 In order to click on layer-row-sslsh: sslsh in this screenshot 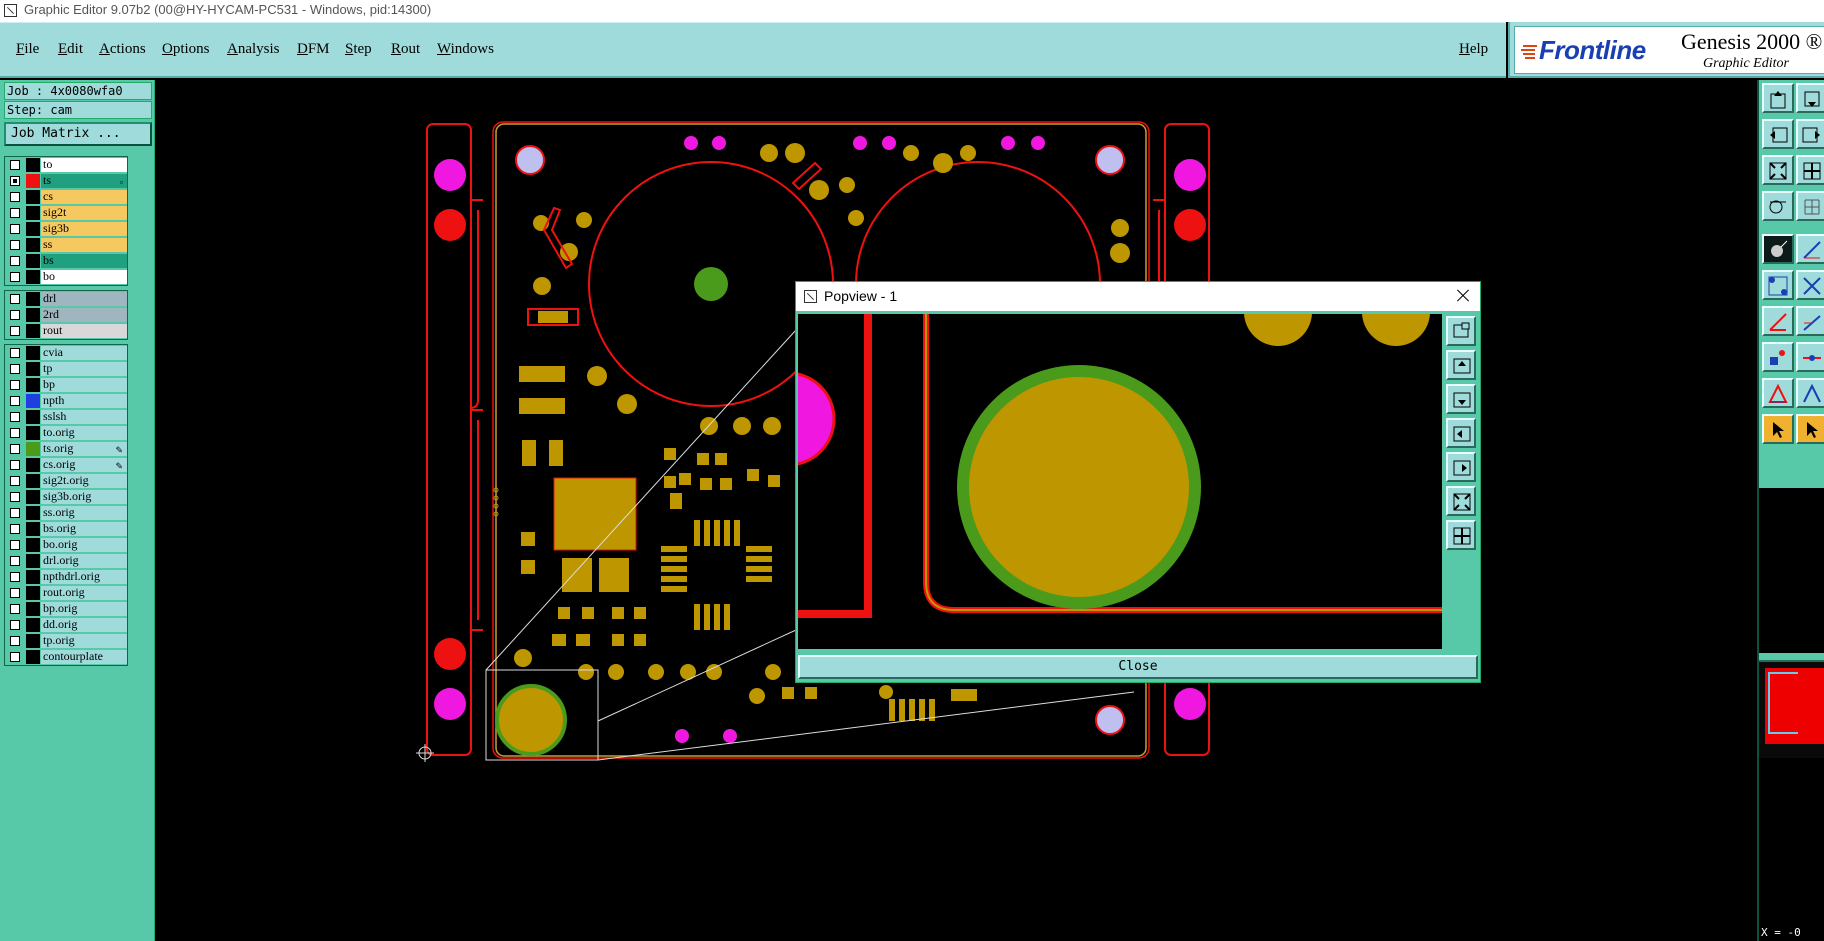, I will do `click(66, 417)`.